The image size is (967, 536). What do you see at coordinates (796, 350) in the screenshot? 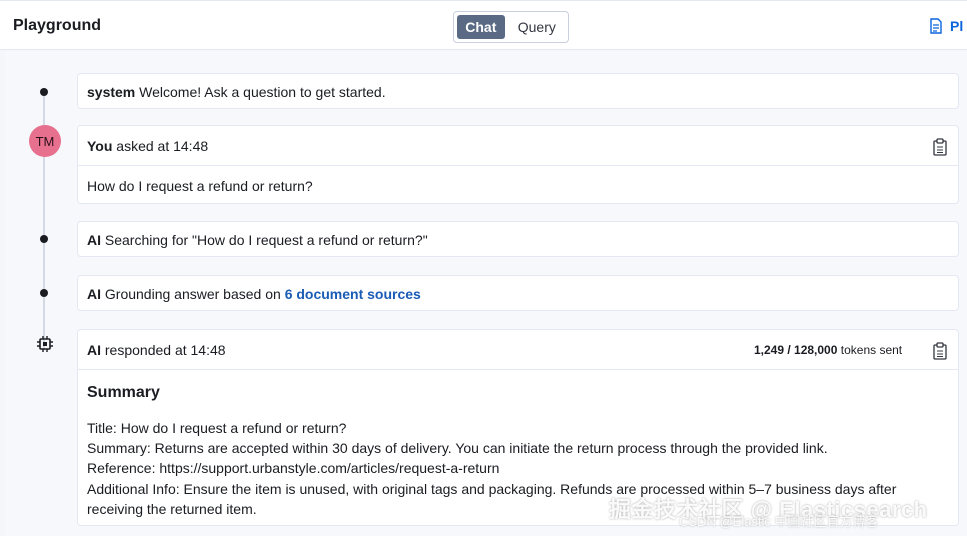
I see `tokens-count: 1,249 / 128,000` at bounding box center [796, 350].